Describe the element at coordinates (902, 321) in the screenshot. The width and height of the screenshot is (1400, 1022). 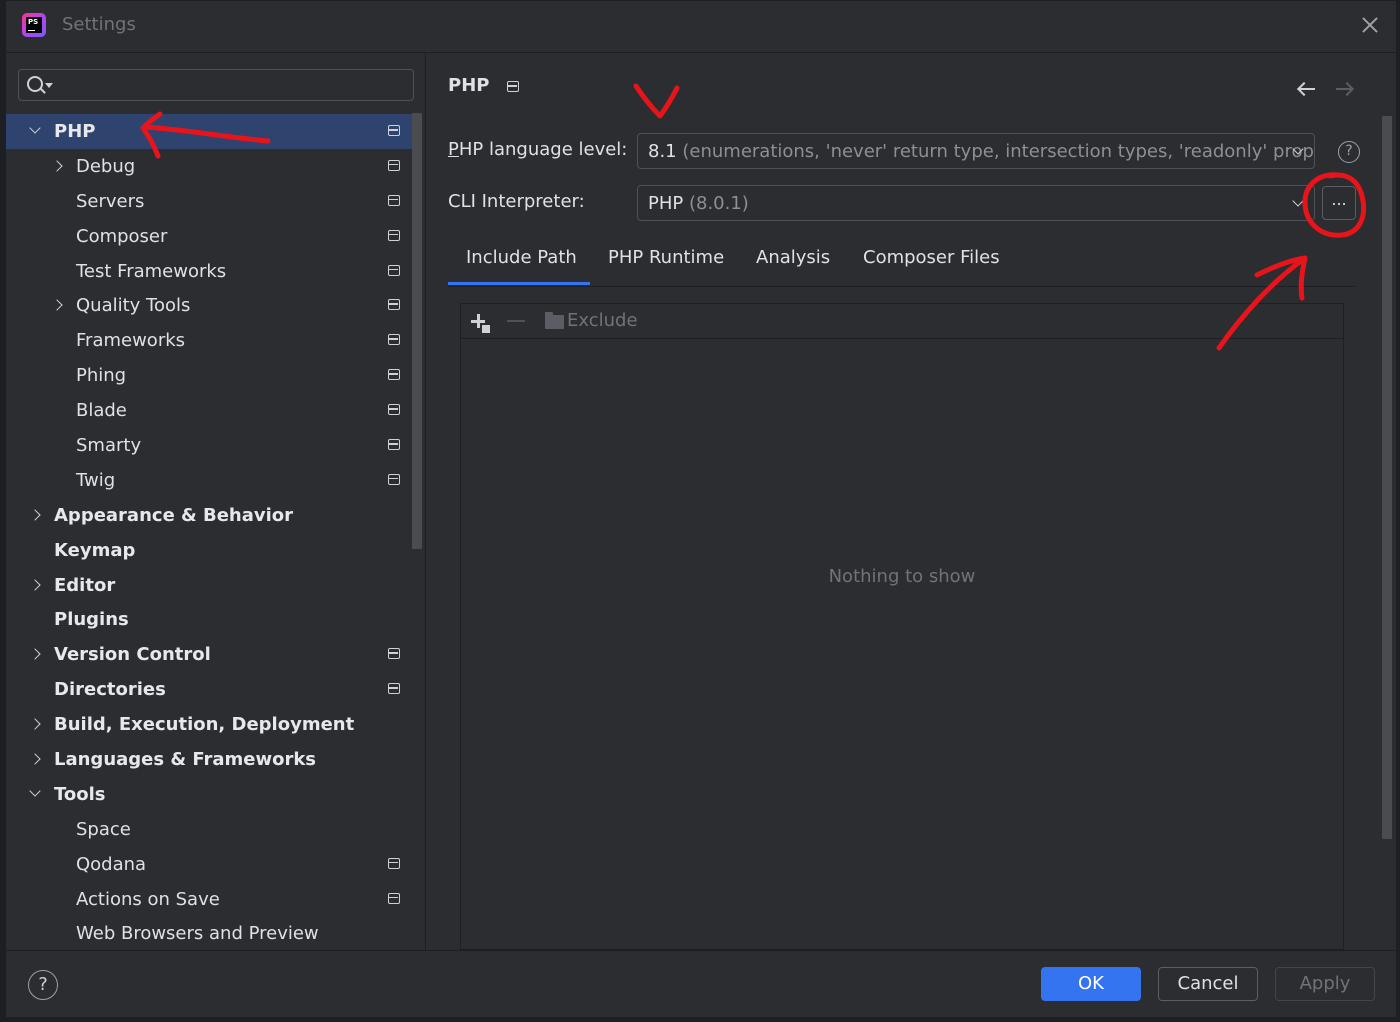
I see `list-toolbar: Exclude` at that location.